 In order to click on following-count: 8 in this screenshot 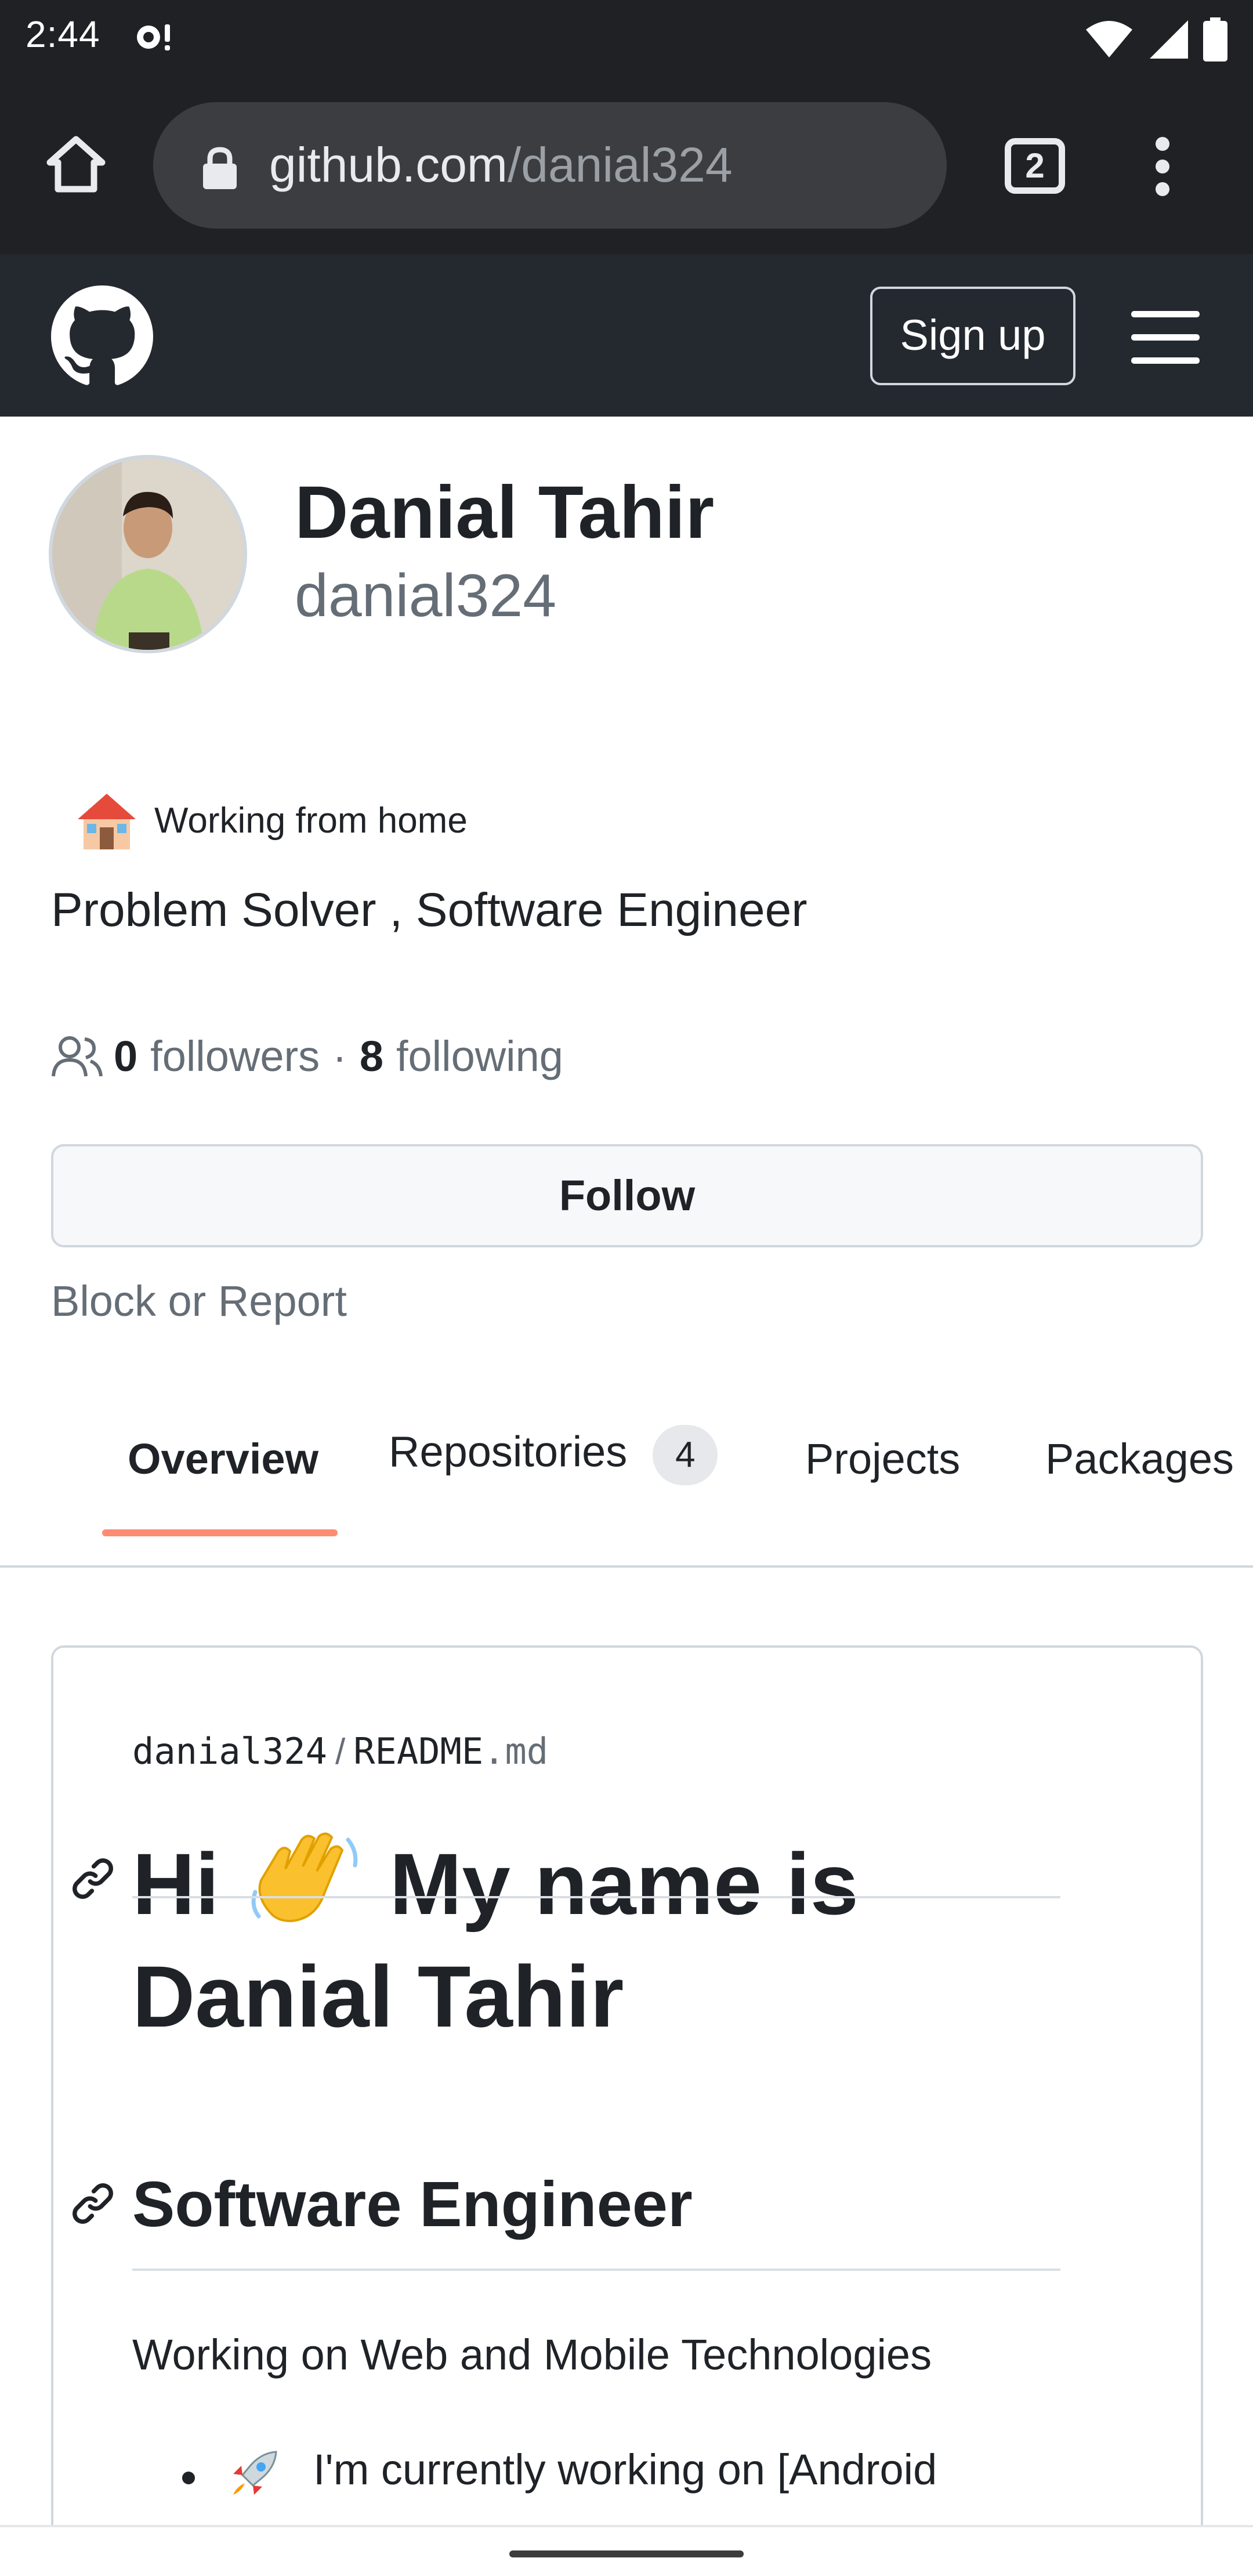, I will do `click(371, 1056)`.